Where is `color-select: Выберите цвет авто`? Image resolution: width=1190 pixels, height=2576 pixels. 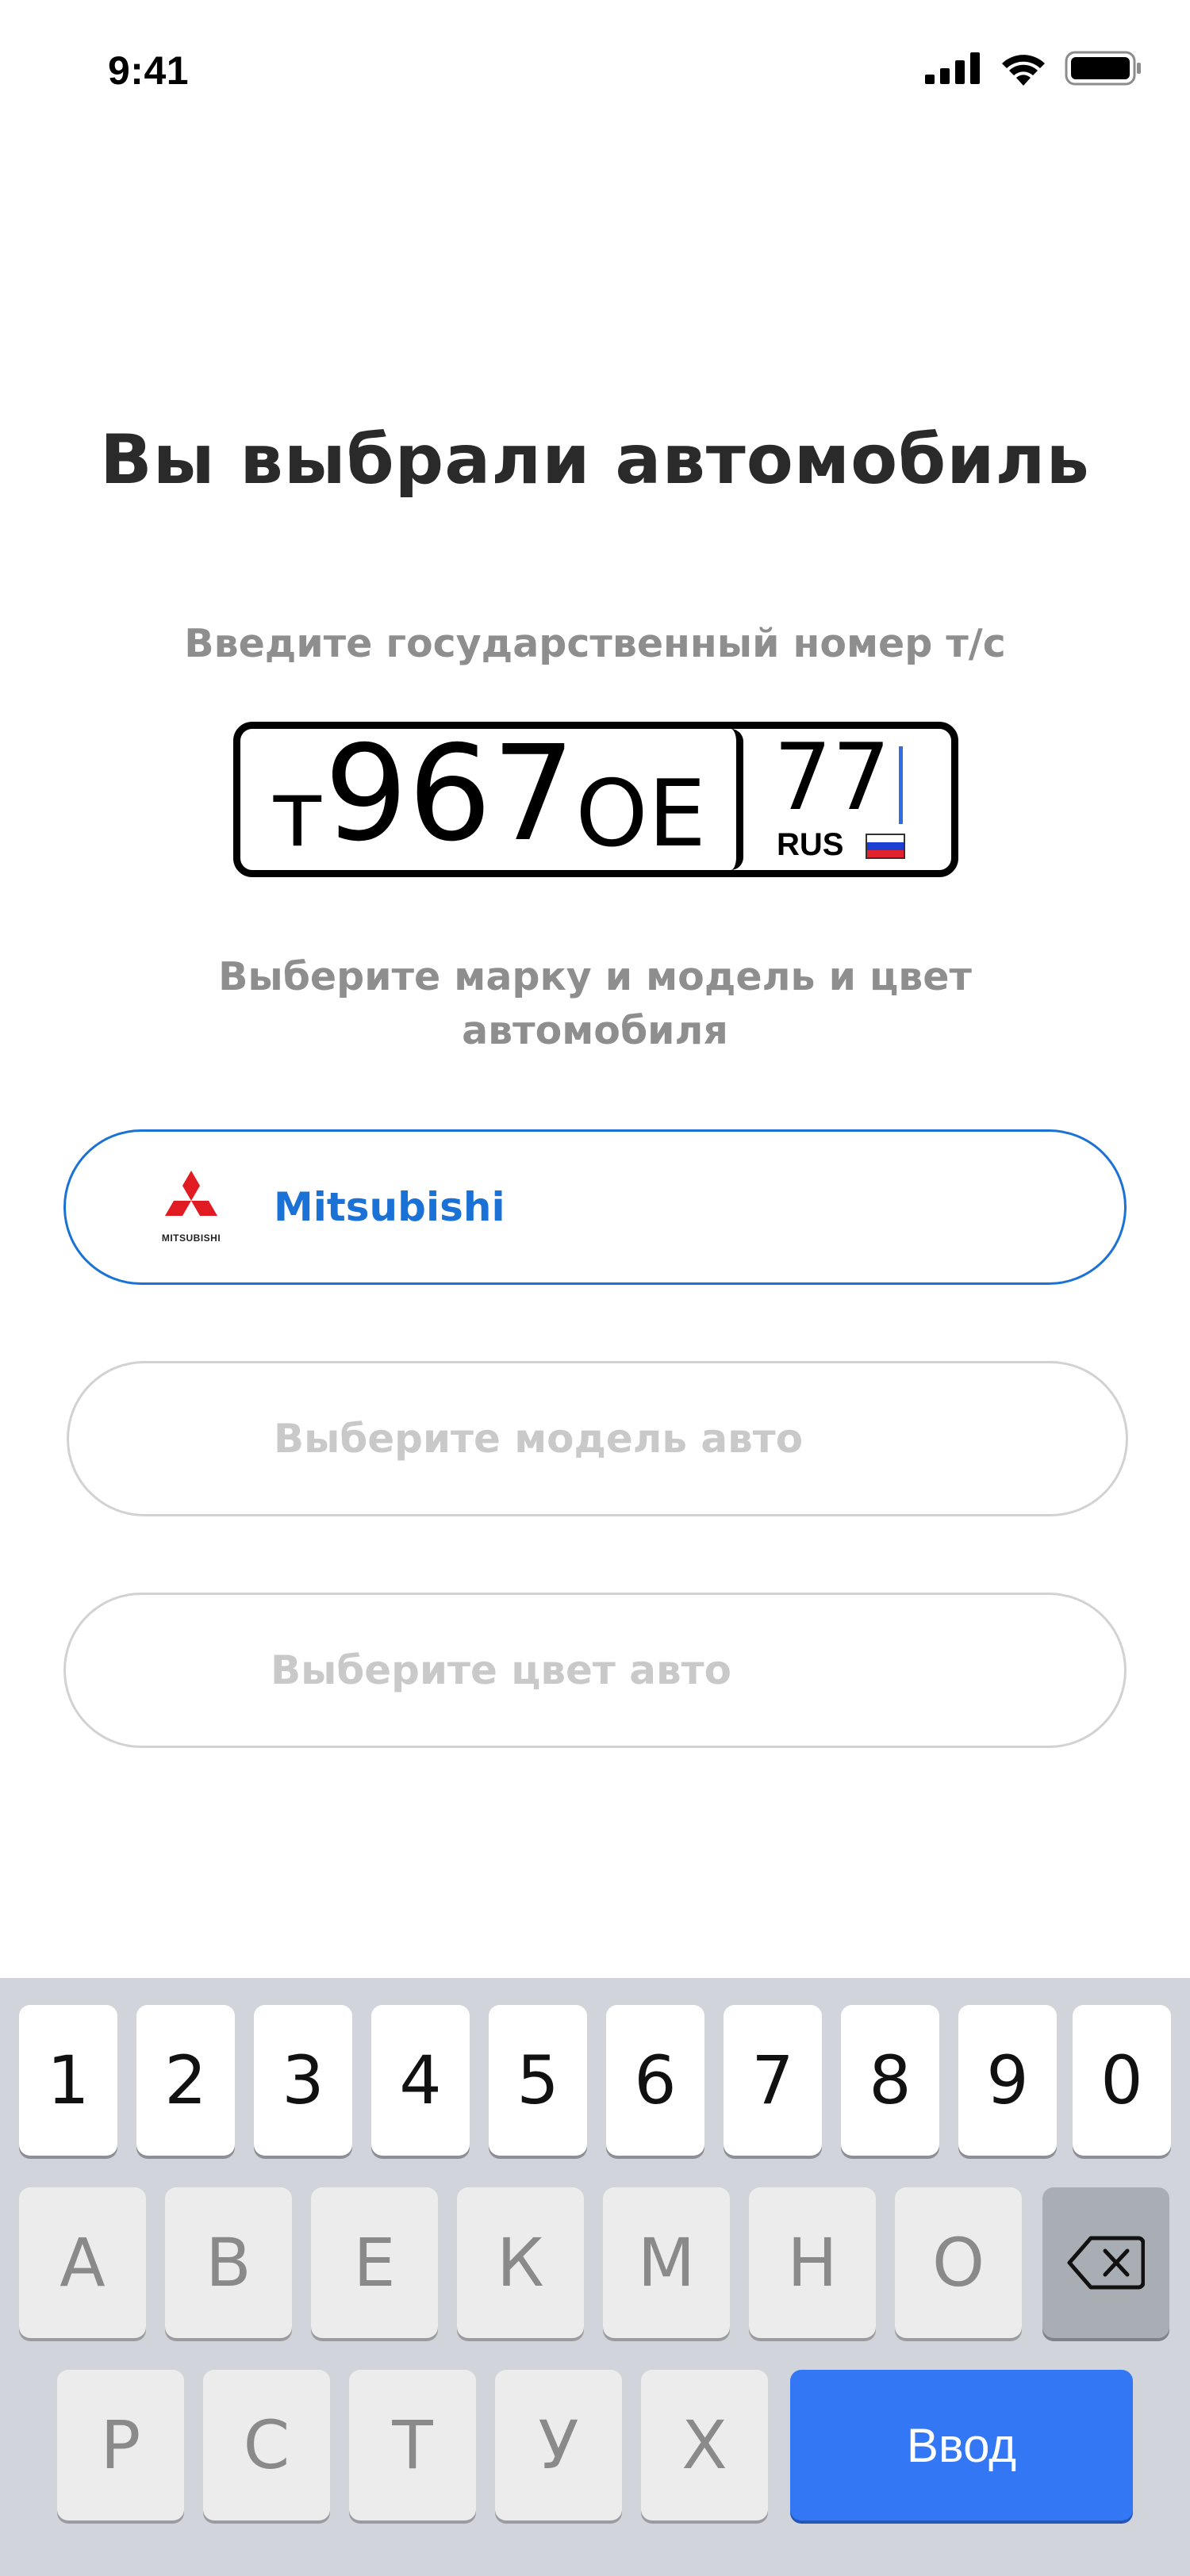
color-select: Выберите цвет авто is located at coordinates (595, 1671).